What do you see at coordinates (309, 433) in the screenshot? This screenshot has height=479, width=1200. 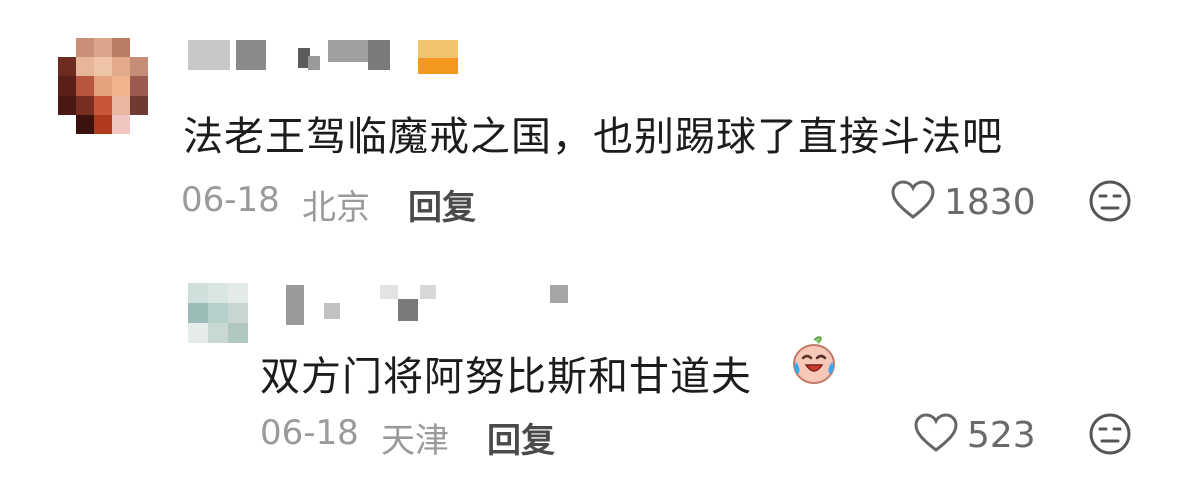 I see `reply-date: 06-18` at bounding box center [309, 433].